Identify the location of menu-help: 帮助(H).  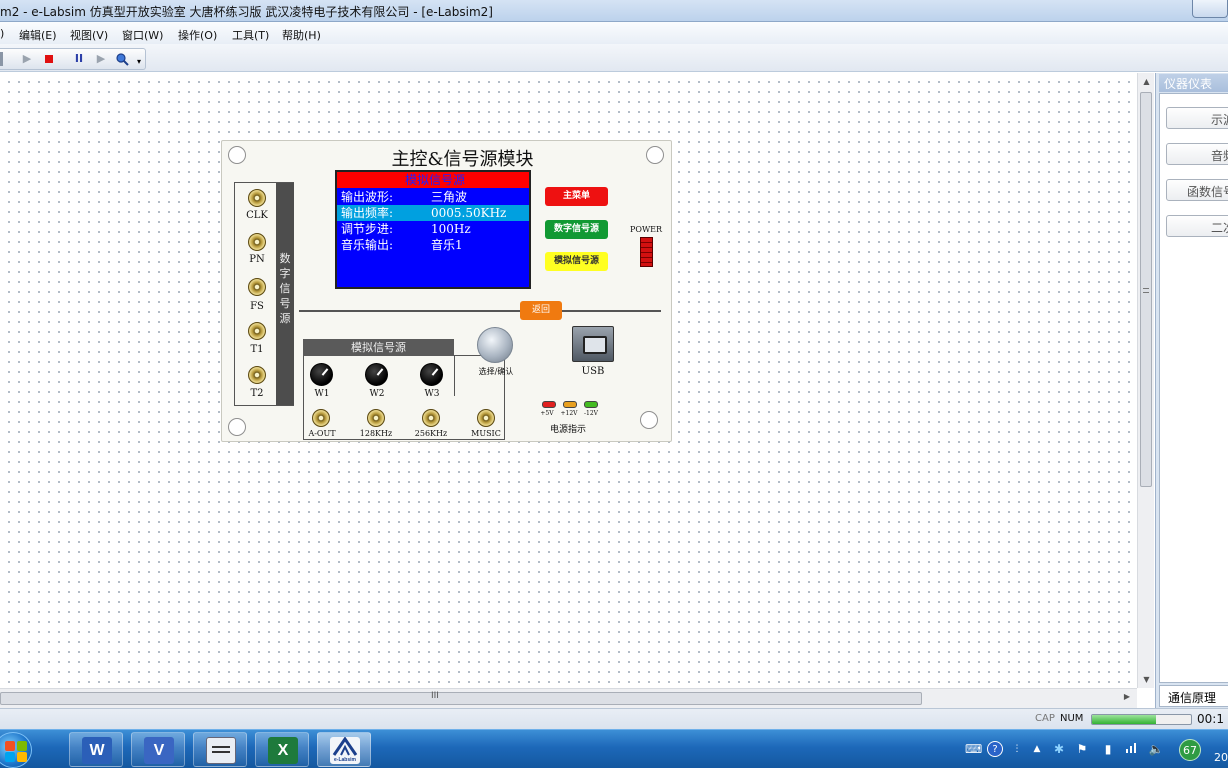
(301, 35).